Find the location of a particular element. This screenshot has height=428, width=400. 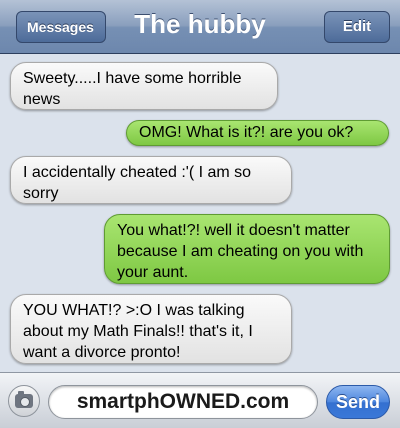

incoming-message: Sweety.....I have some horrible news is located at coordinates (144, 86).